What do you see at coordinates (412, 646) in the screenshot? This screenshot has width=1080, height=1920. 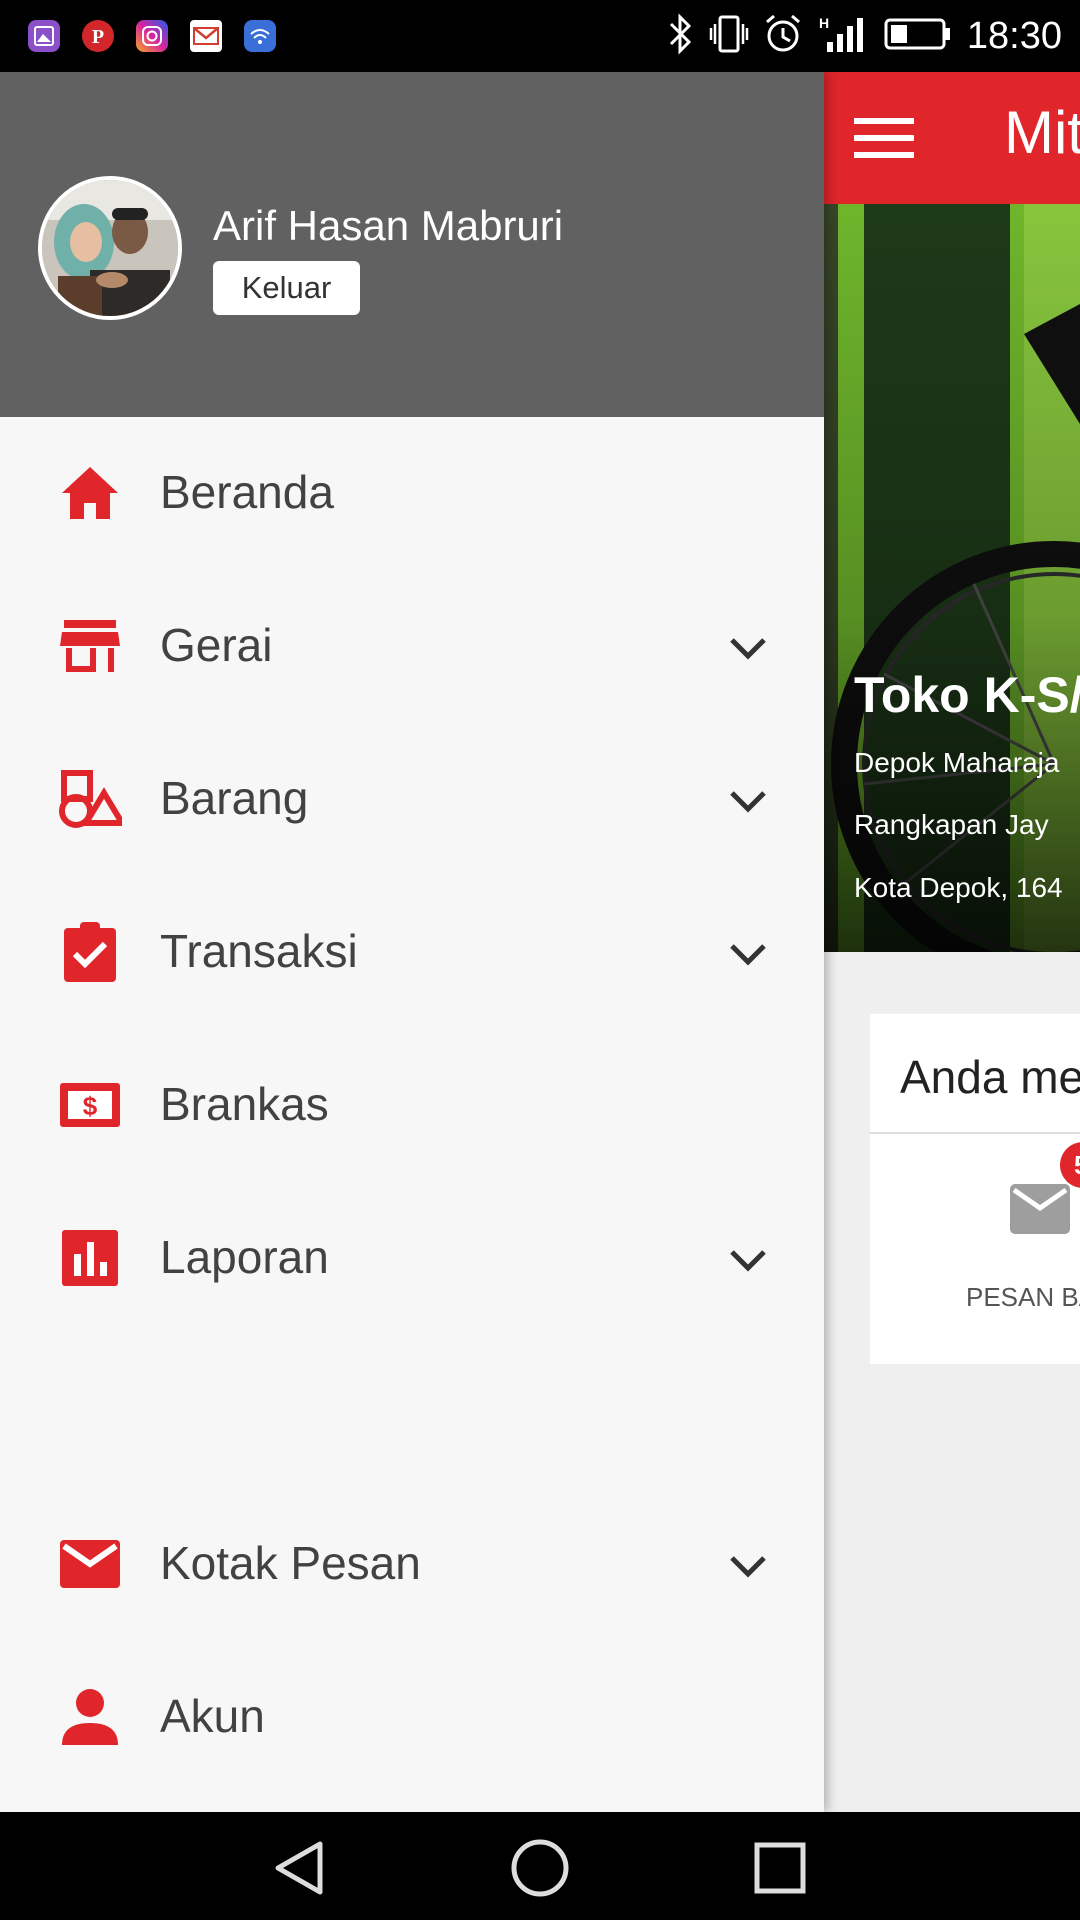 I see `menu-item-gerai: Gerai` at bounding box center [412, 646].